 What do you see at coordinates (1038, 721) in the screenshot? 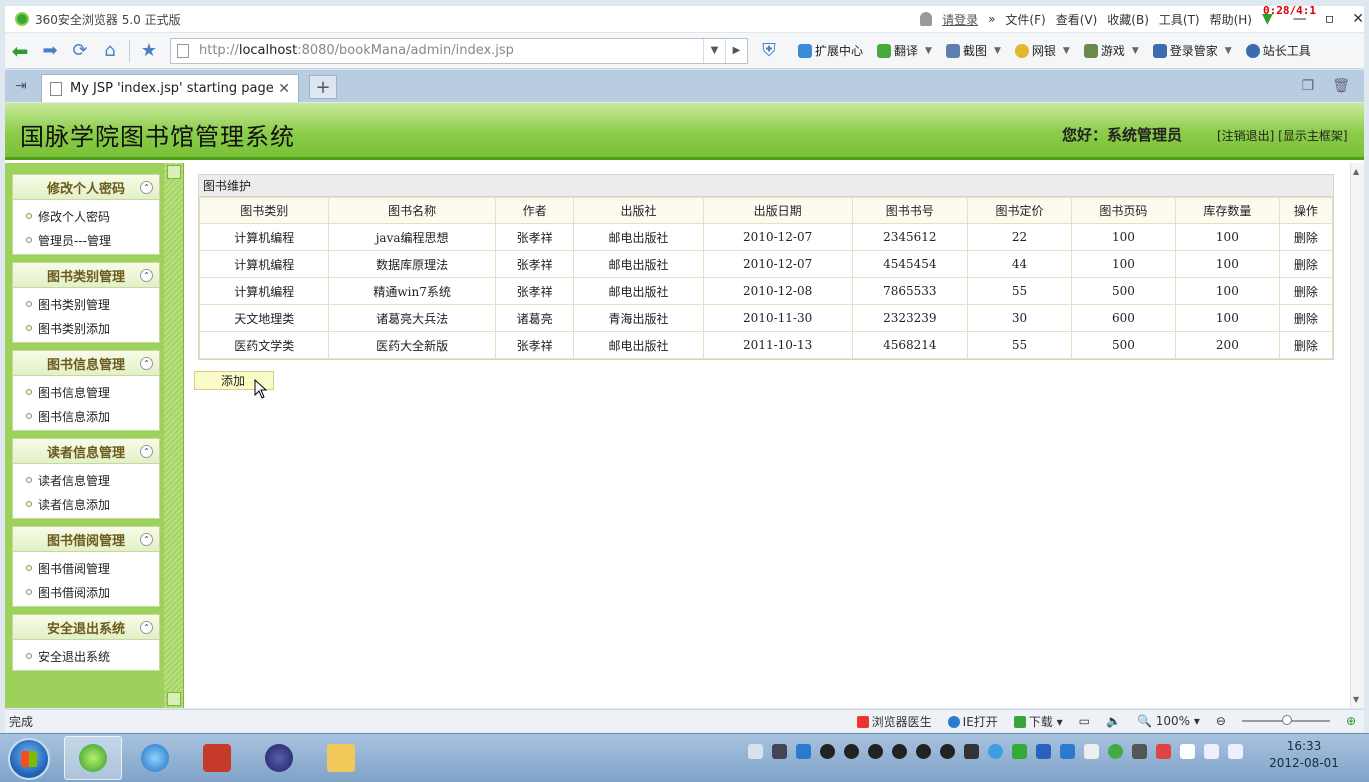
I see `download-button: 下载 ▾` at bounding box center [1038, 721].